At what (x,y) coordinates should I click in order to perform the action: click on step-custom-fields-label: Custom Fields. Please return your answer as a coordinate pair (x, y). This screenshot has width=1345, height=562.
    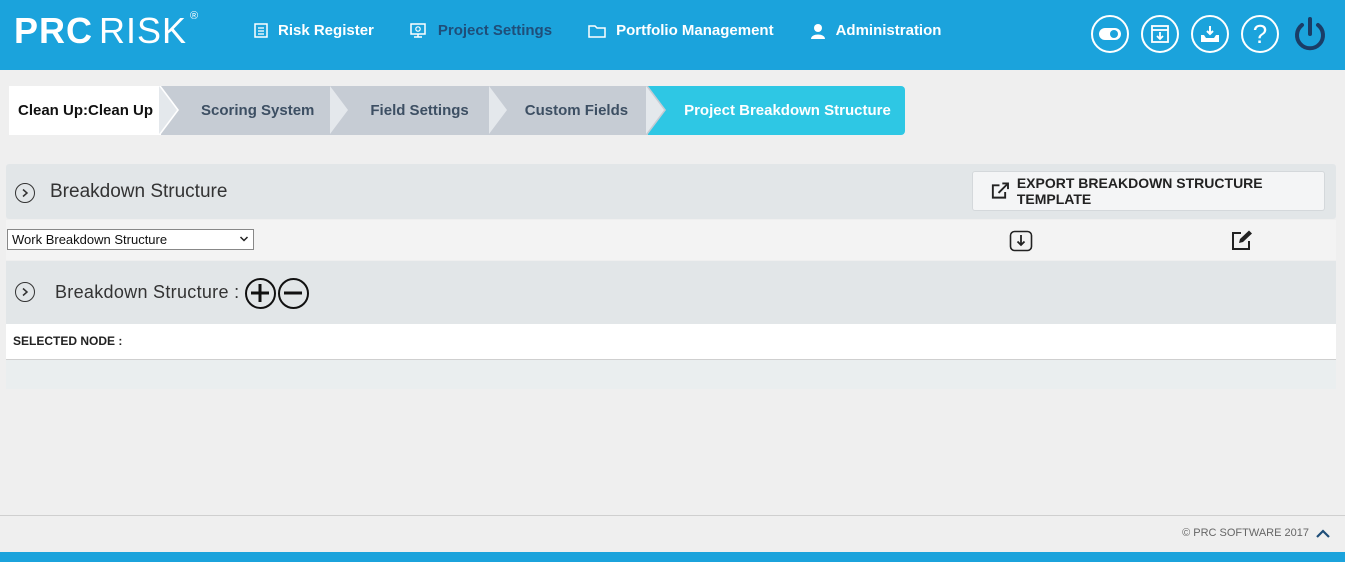
    Looking at the image, I should click on (576, 110).